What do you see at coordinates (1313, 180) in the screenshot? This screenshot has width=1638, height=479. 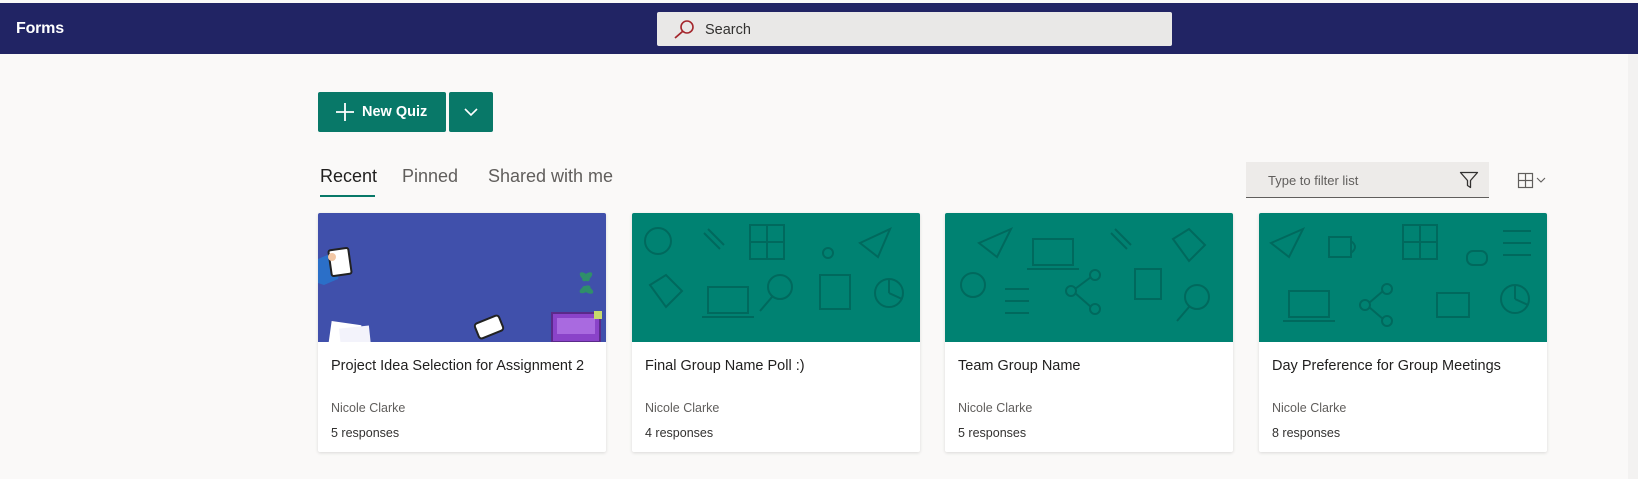 I see `filter-placeholder: Type to filter list` at bounding box center [1313, 180].